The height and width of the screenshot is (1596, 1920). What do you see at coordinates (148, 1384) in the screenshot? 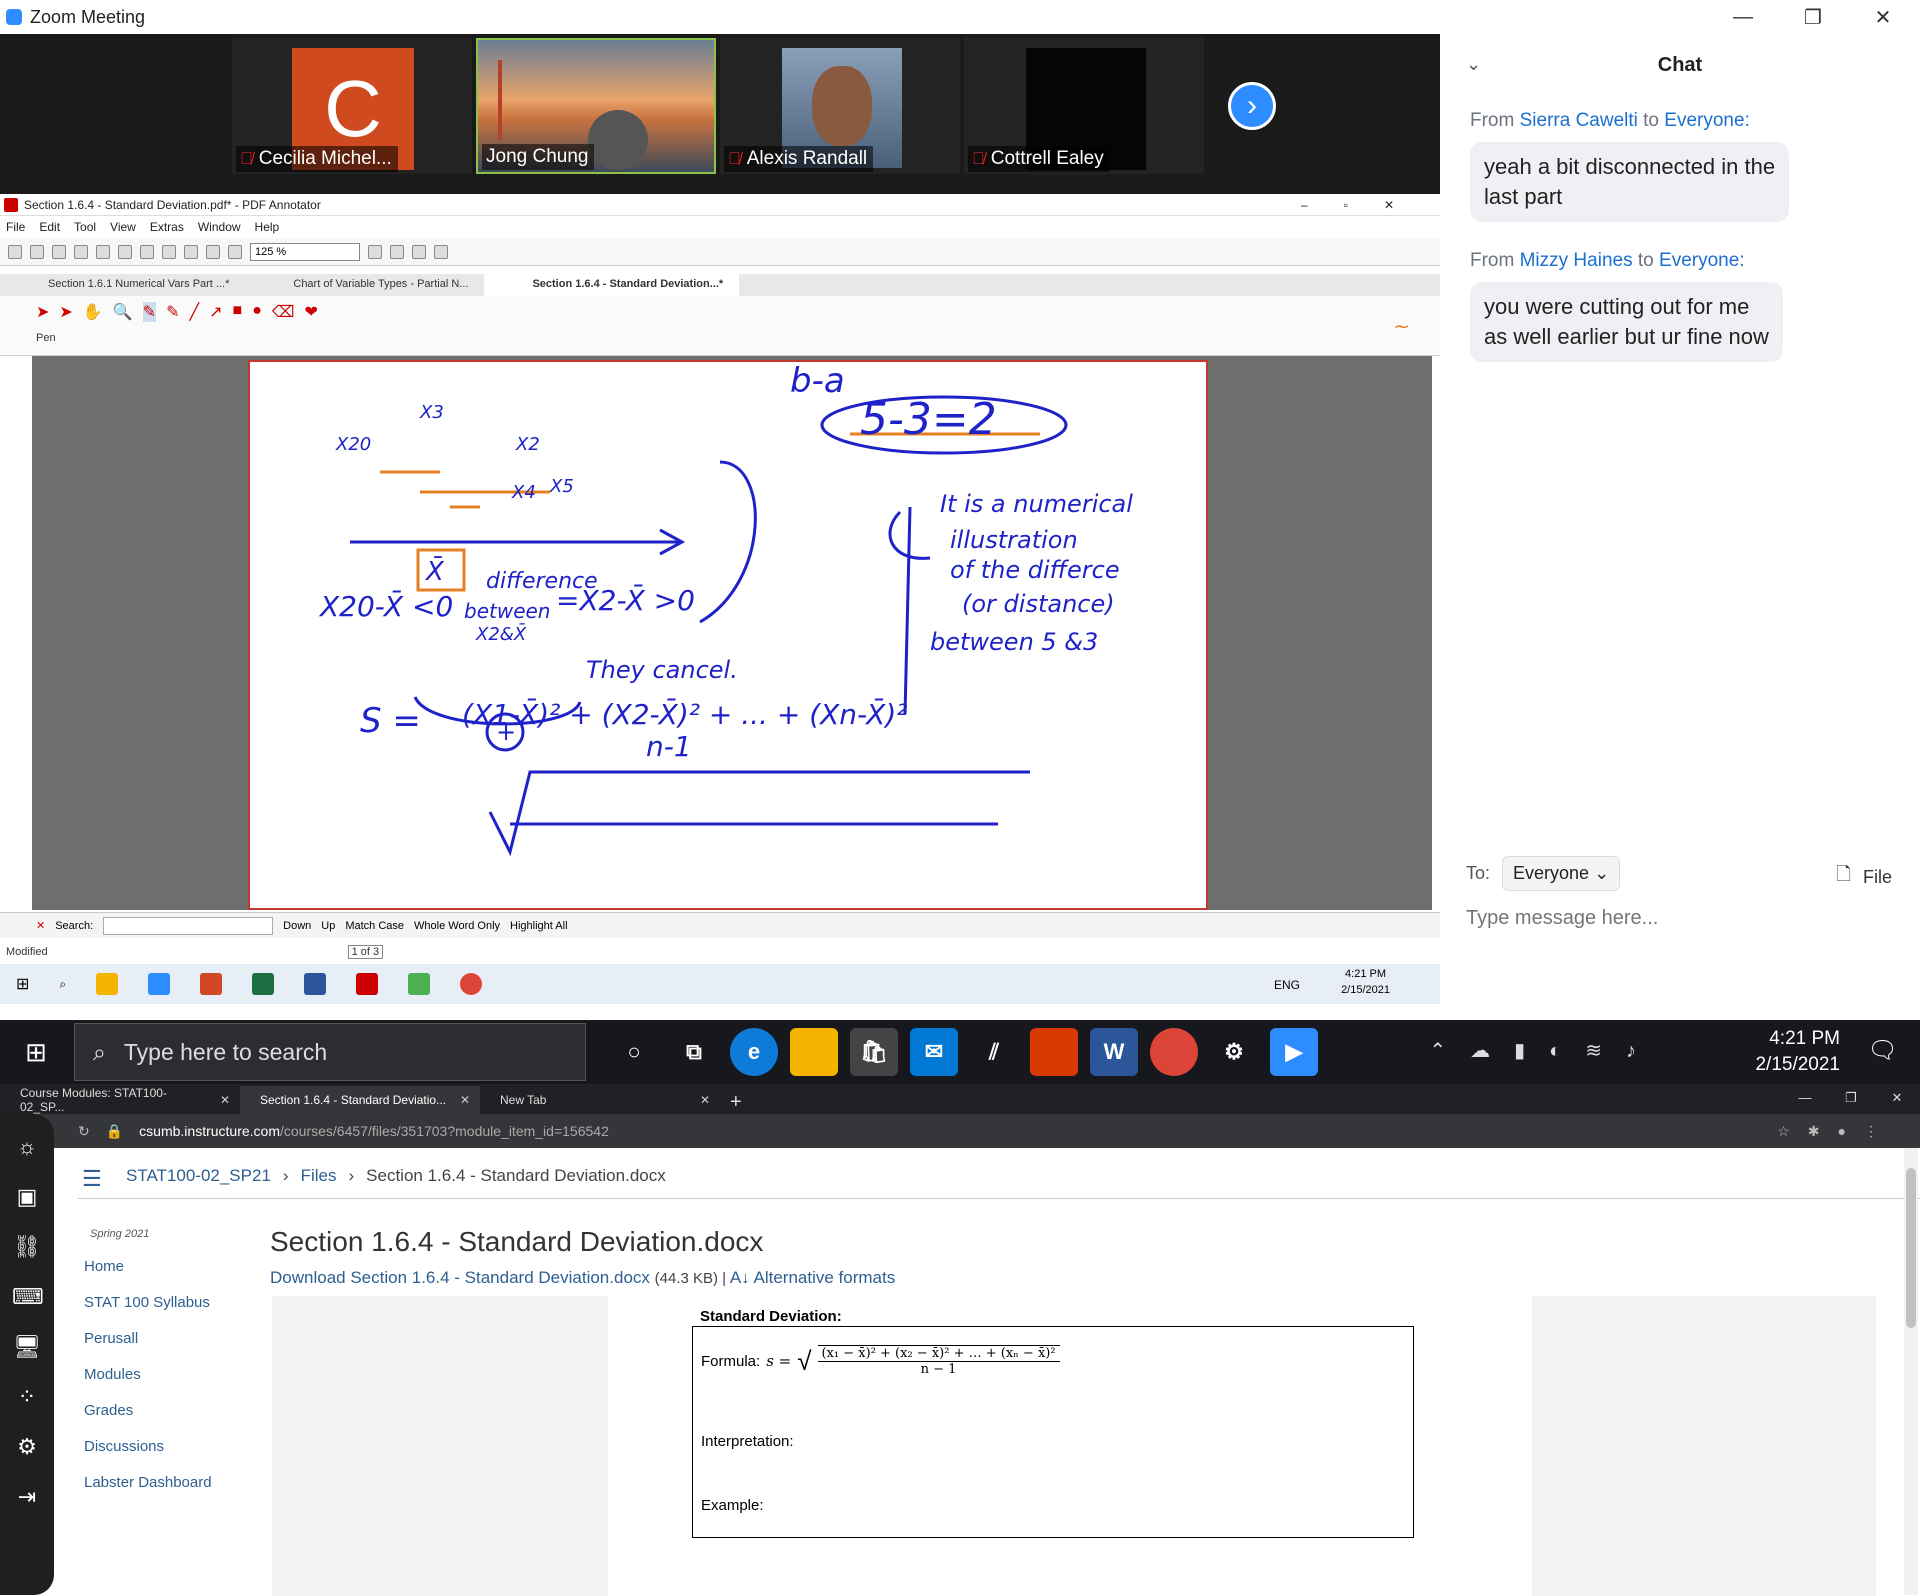
I see `nav-modules: Modules` at bounding box center [148, 1384].